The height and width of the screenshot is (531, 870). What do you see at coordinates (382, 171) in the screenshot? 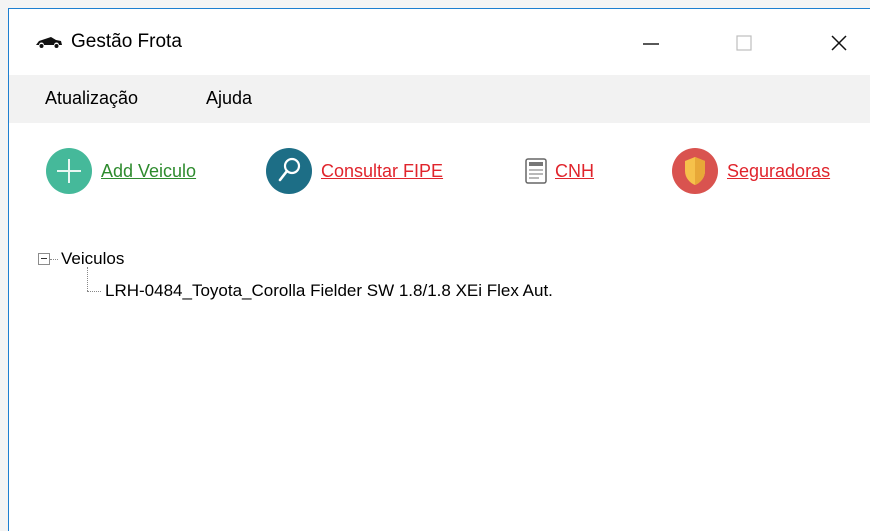
I see `consult-fipe-label: Consultar FIPE` at bounding box center [382, 171].